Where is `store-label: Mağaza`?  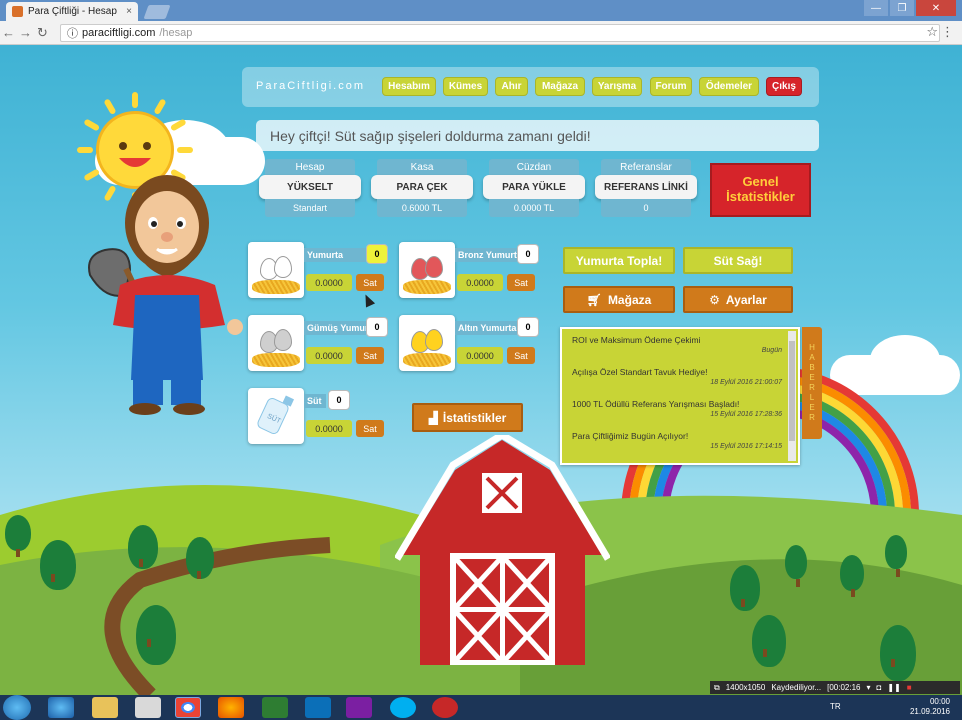
store-label: Mağaza is located at coordinates (629, 299).